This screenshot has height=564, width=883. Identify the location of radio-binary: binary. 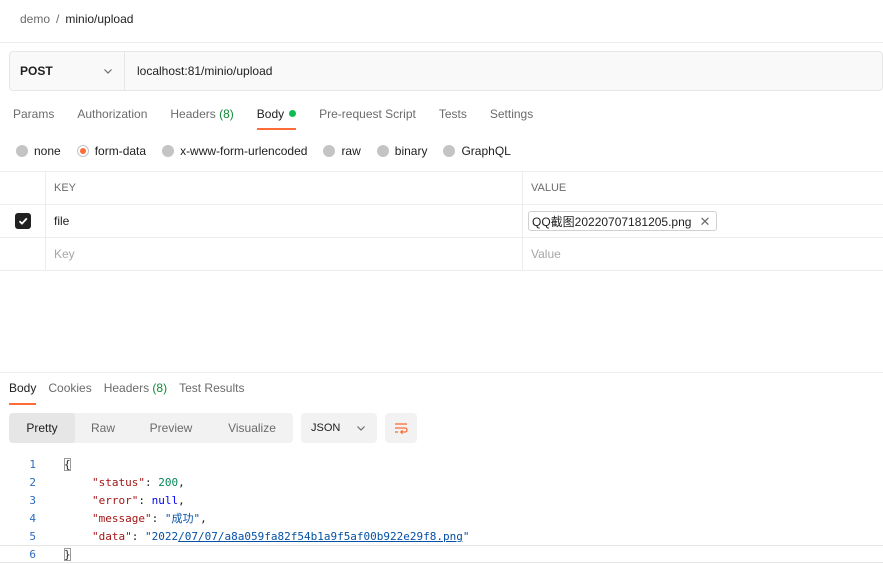
(402, 151).